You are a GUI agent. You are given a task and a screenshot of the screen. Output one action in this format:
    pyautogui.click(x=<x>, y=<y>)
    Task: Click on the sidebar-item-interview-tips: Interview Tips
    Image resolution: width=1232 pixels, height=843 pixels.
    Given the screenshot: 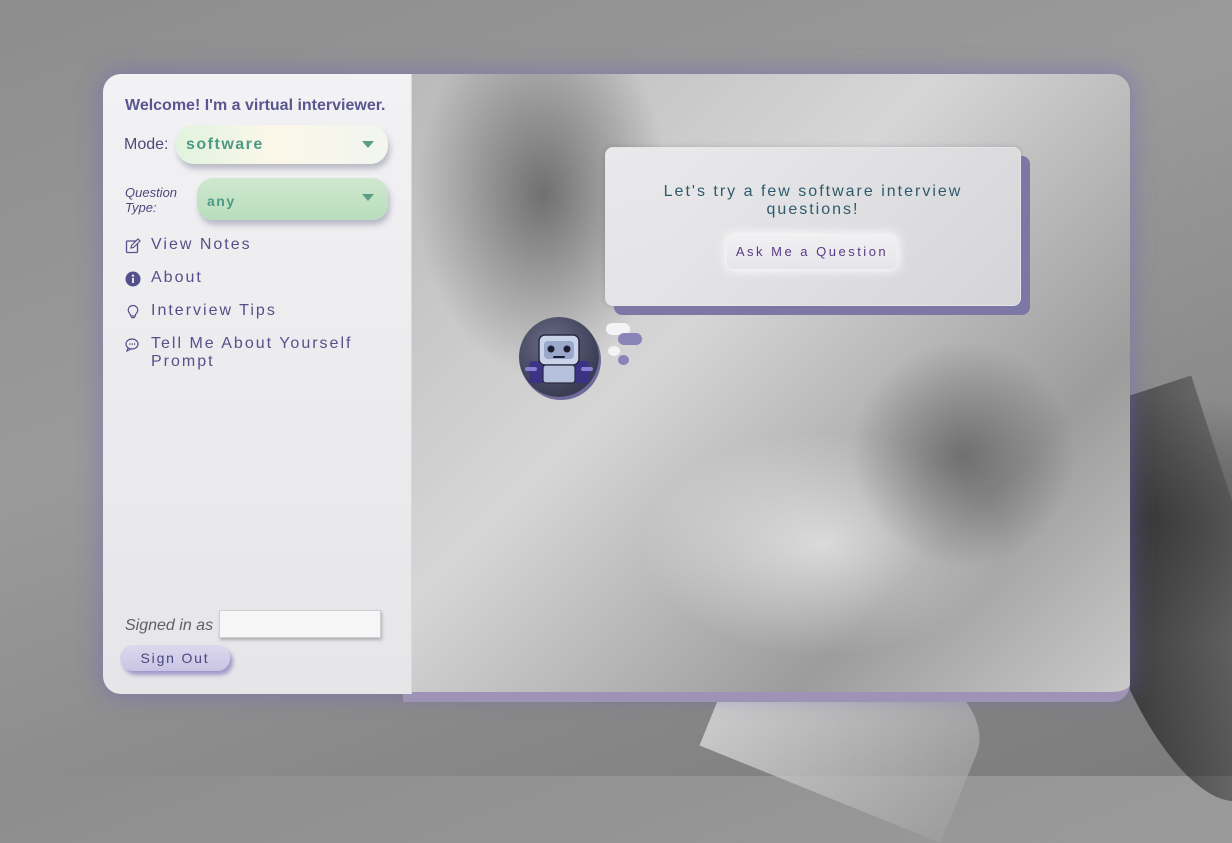 What is the action you would take?
    pyautogui.click(x=260, y=311)
    